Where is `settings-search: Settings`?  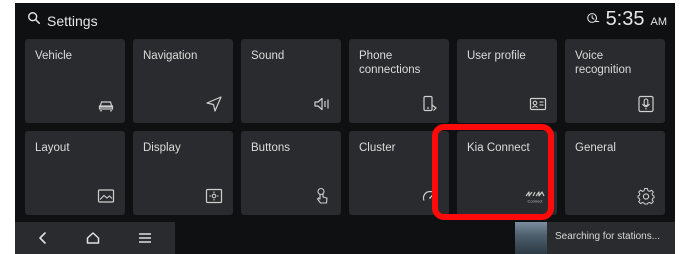 settings-search: Settings is located at coordinates (62, 20).